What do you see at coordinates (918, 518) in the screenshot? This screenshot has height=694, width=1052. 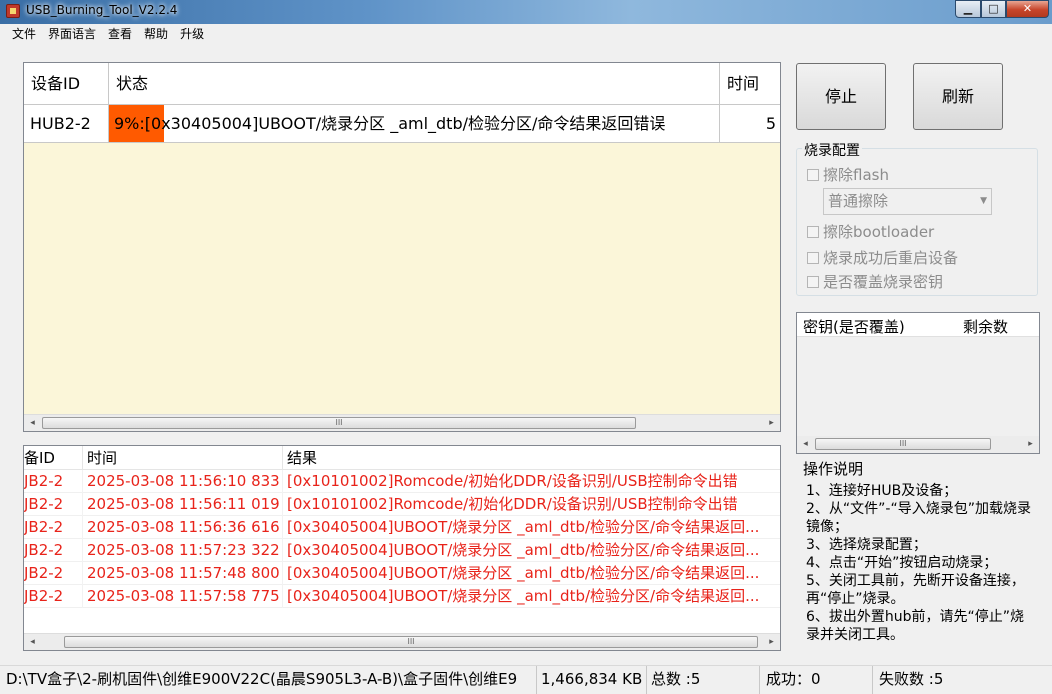 I see `instruction-line: 2、从“文件”-“导入烧录包”加载烧录镜像；` at bounding box center [918, 518].